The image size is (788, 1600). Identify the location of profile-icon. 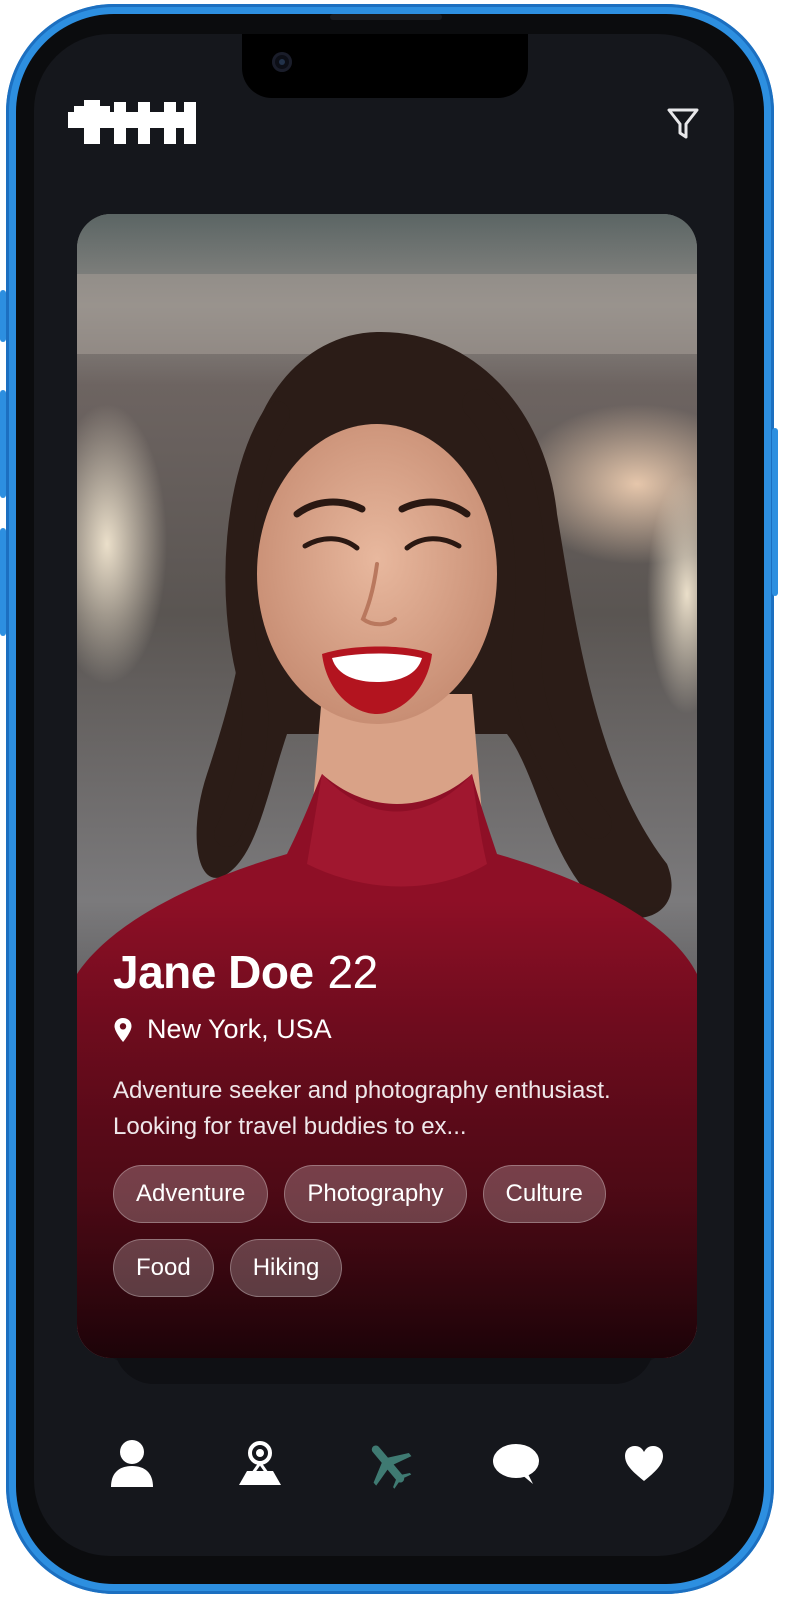
(132, 1463).